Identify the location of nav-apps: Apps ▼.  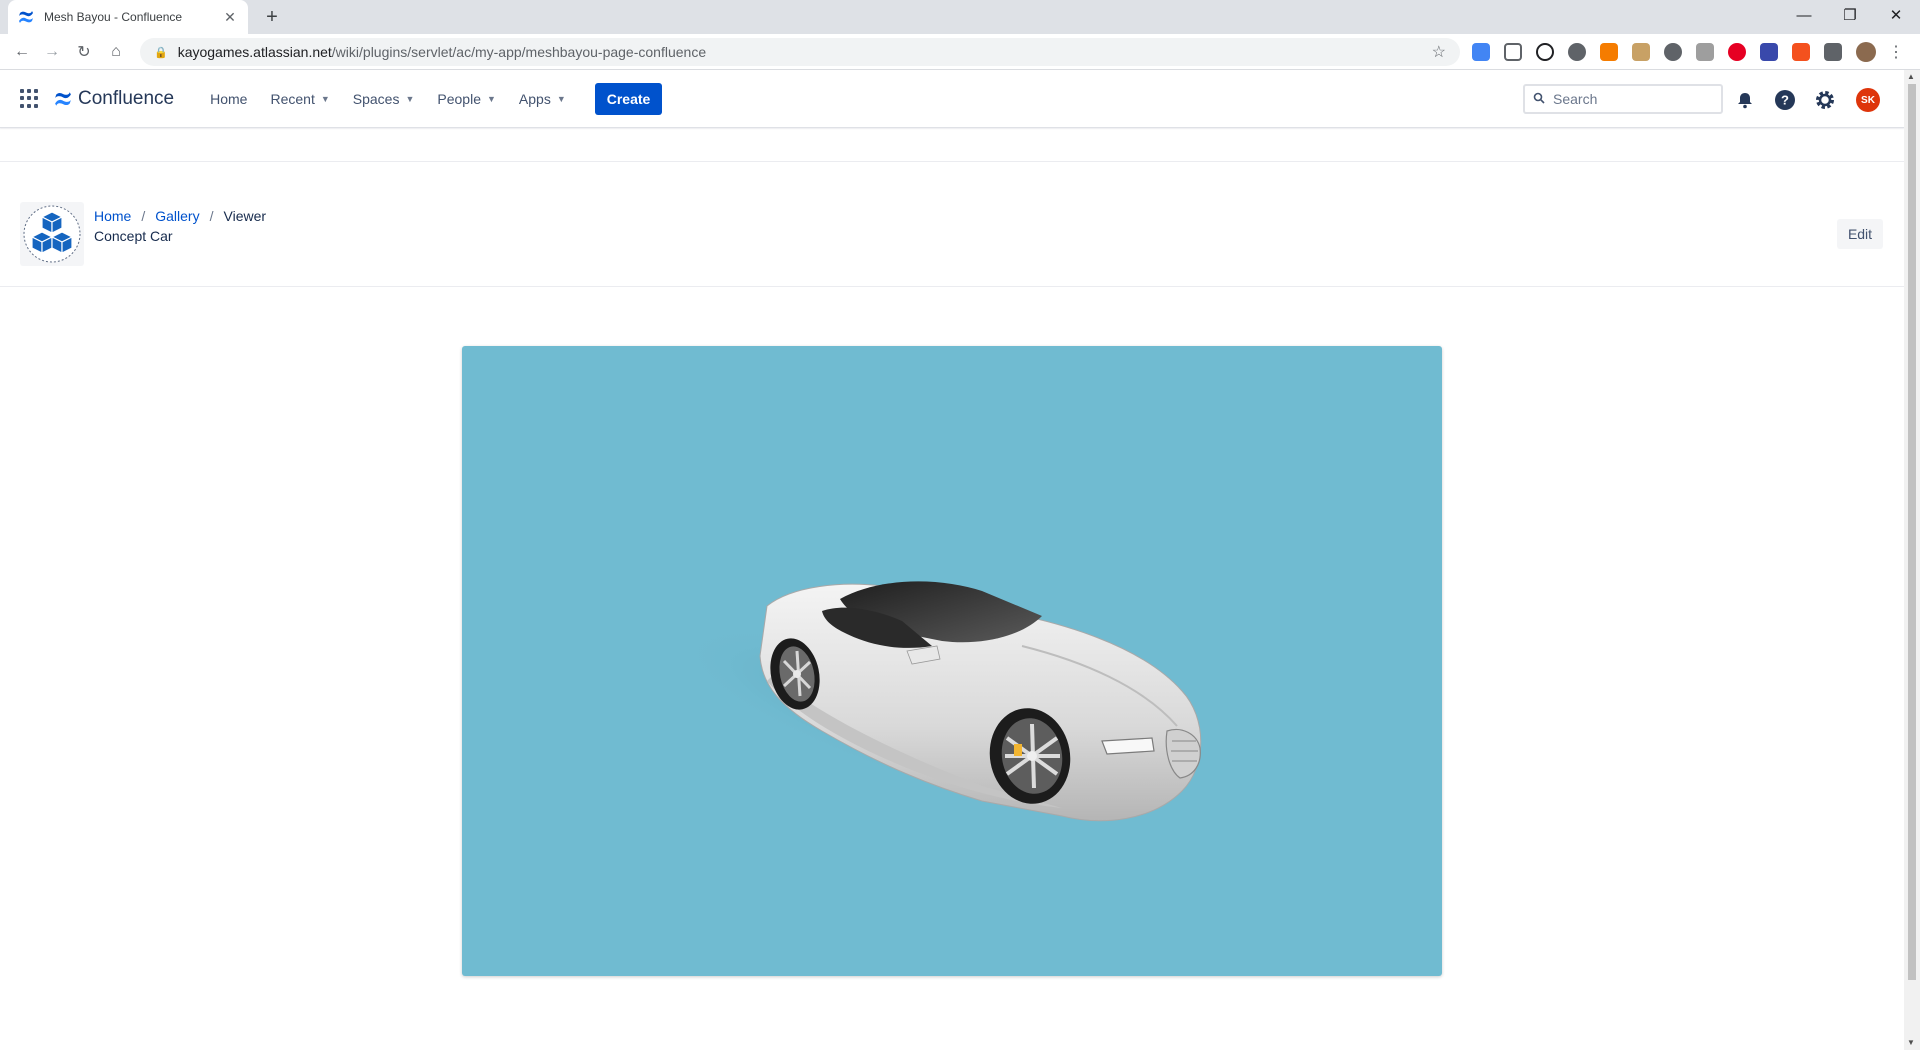
(542, 99).